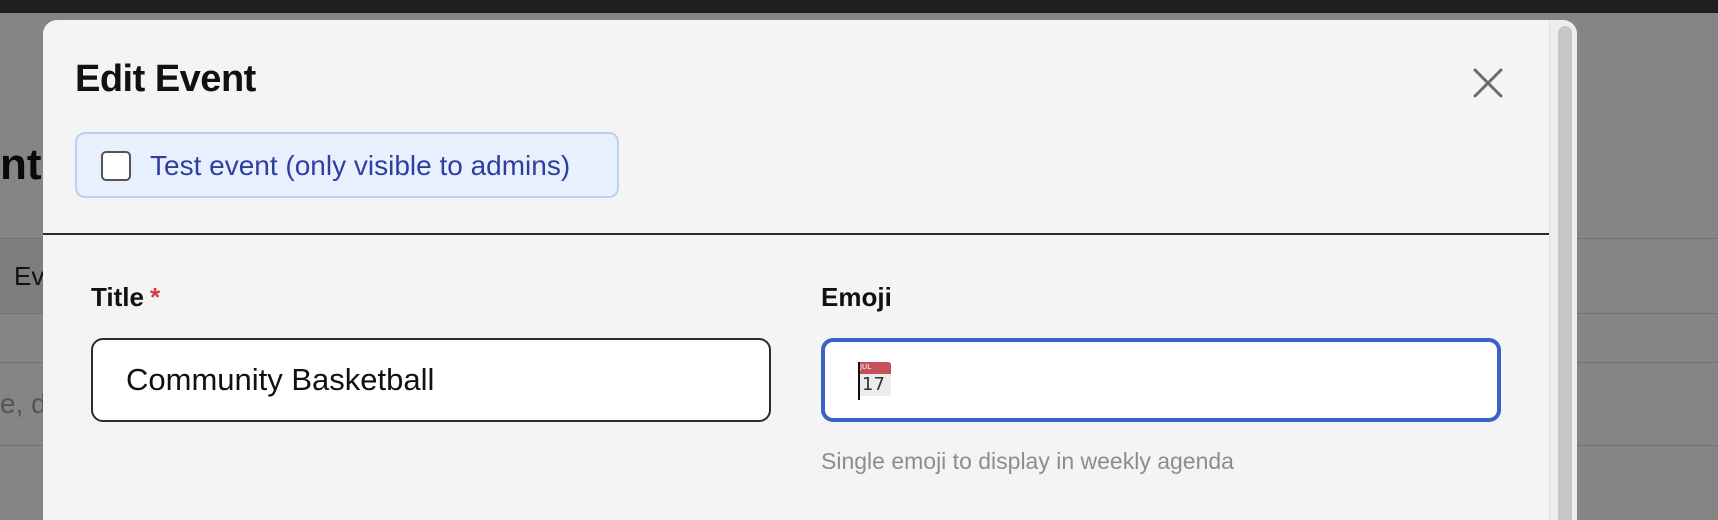 The height and width of the screenshot is (520, 1718). I want to click on calendar-emoji-icon: JUL 17, so click(874, 379).